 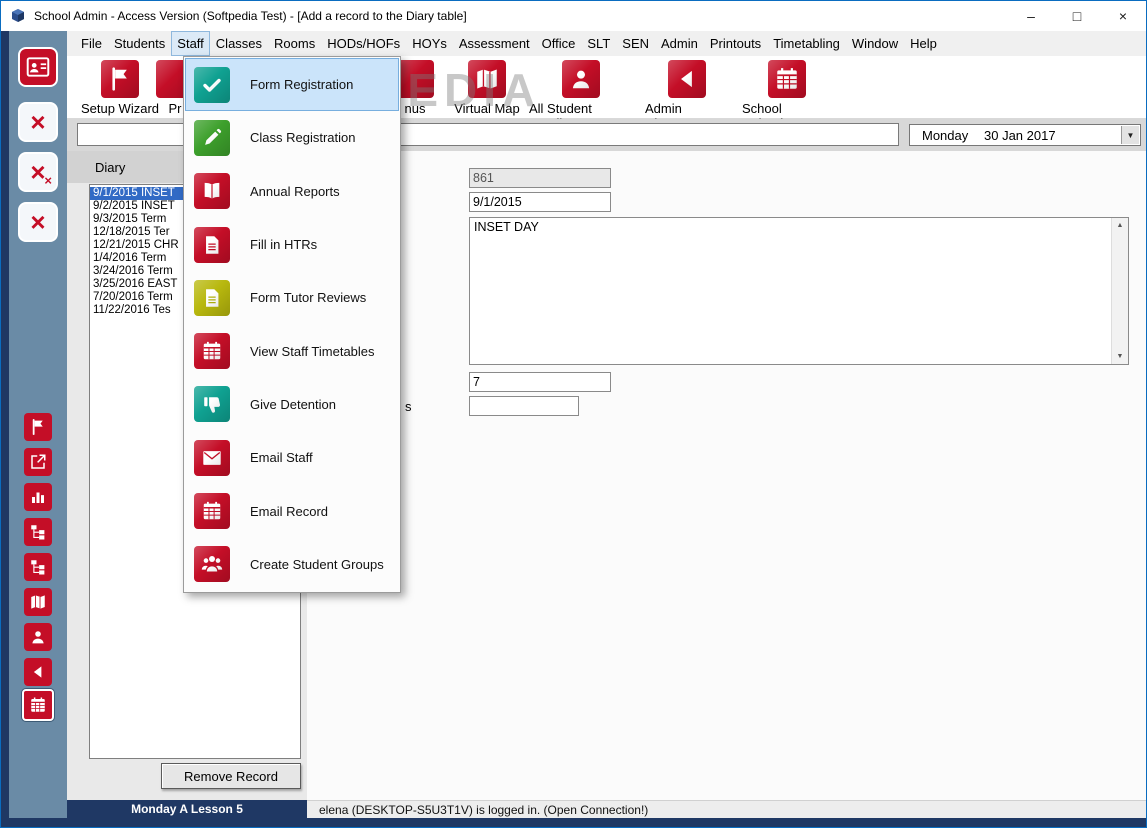 I want to click on bar-chart-icon, so click(x=38, y=497).